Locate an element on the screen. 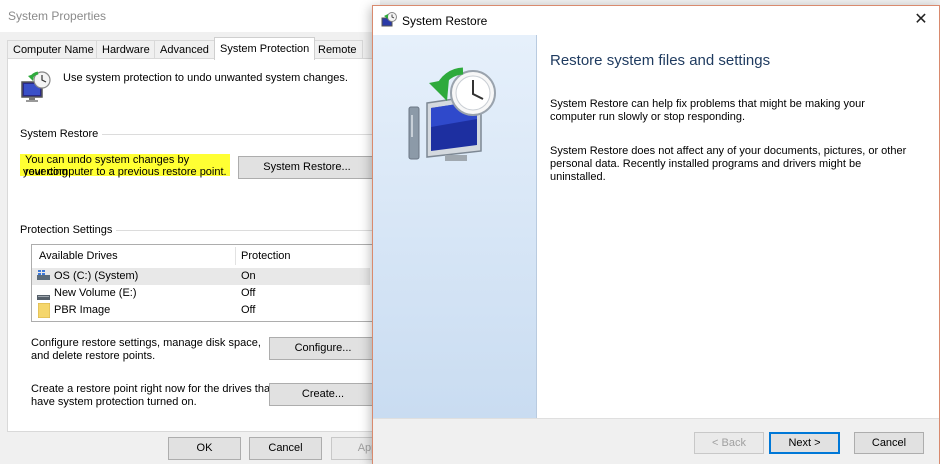 The height and width of the screenshot is (464, 940). column-divider is located at coordinates (235, 256).